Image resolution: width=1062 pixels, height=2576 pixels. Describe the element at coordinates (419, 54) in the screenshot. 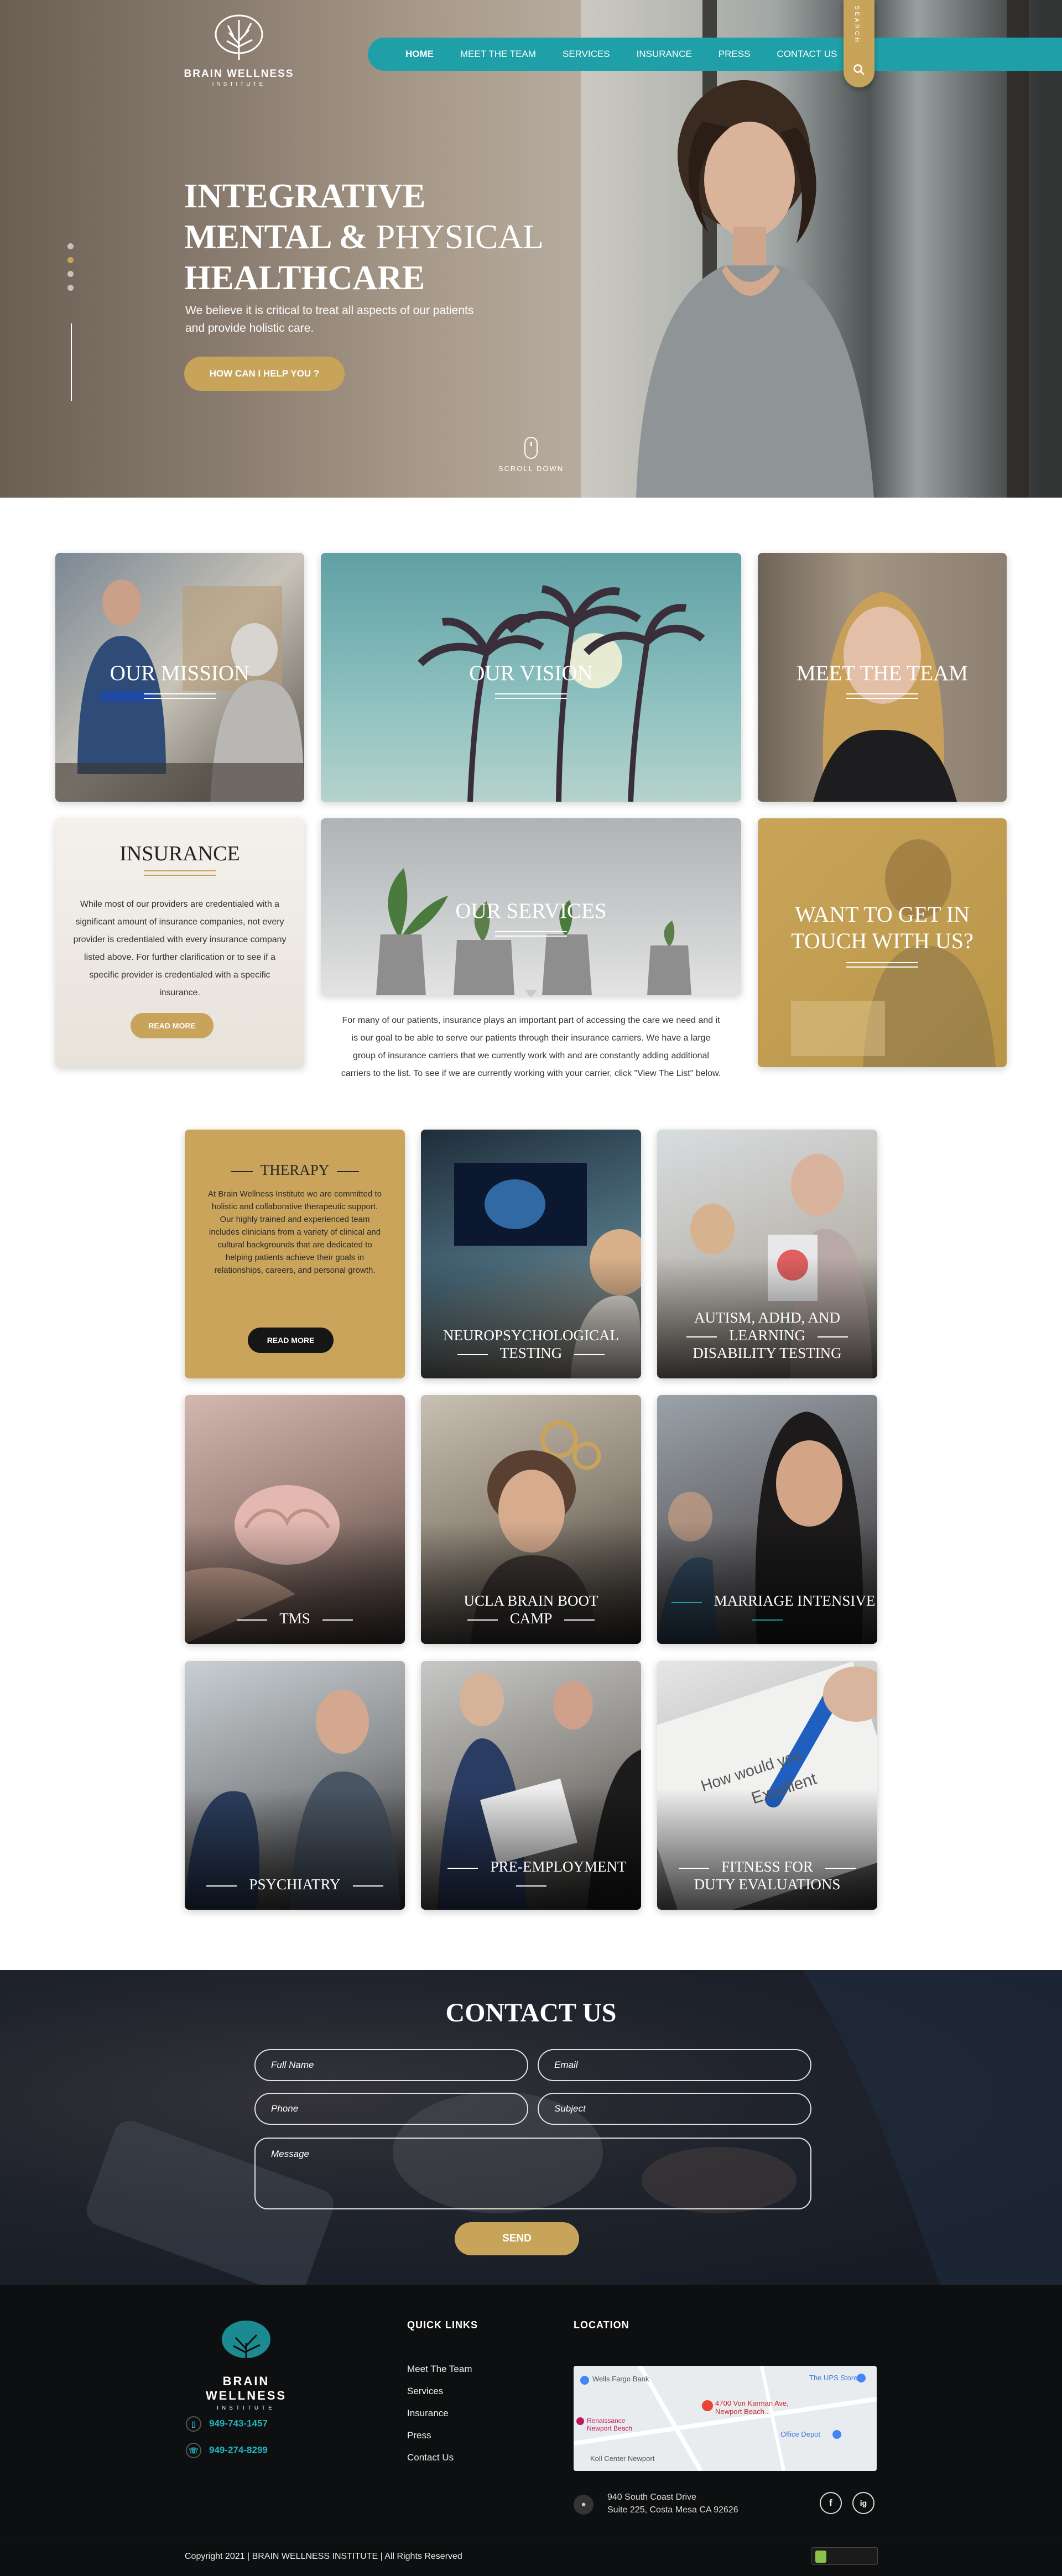

I see `nav-home: HOME` at that location.